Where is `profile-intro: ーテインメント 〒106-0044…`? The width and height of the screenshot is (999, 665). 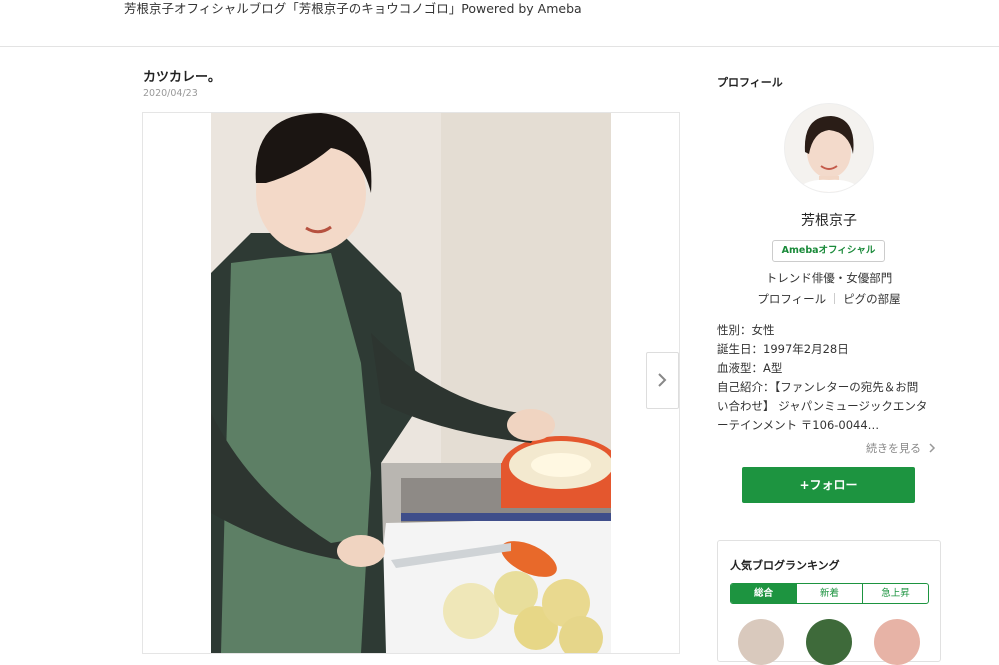 profile-intro: ーテインメント 〒106-0044… is located at coordinates (798, 425).